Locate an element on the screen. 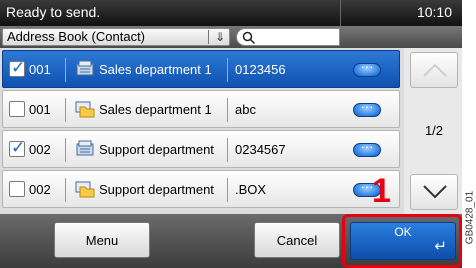 The image size is (476, 268). search-toolbar: Address Book (Contact) ⇓ is located at coordinates (231, 37).